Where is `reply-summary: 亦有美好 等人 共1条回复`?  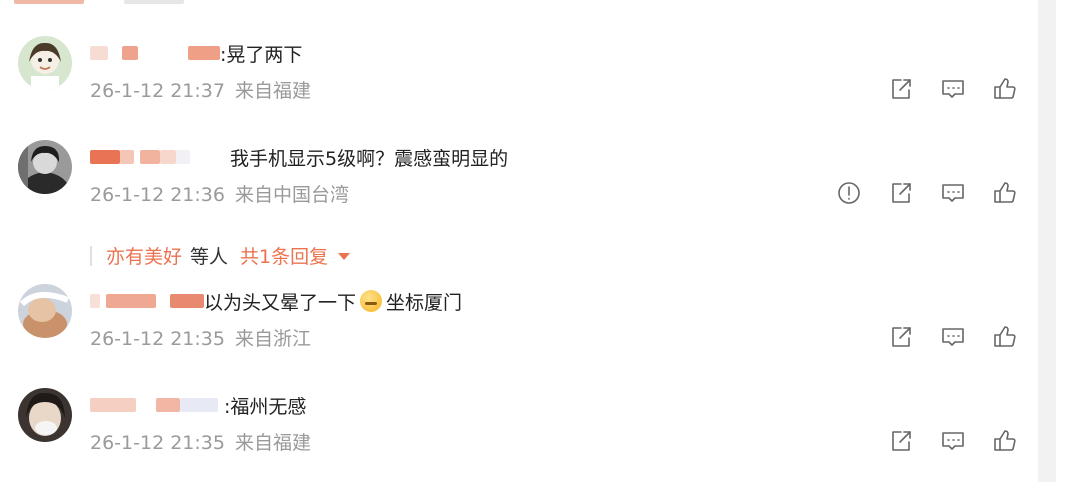 reply-summary: 亦有美好 等人 共1条回复 is located at coordinates (220, 255).